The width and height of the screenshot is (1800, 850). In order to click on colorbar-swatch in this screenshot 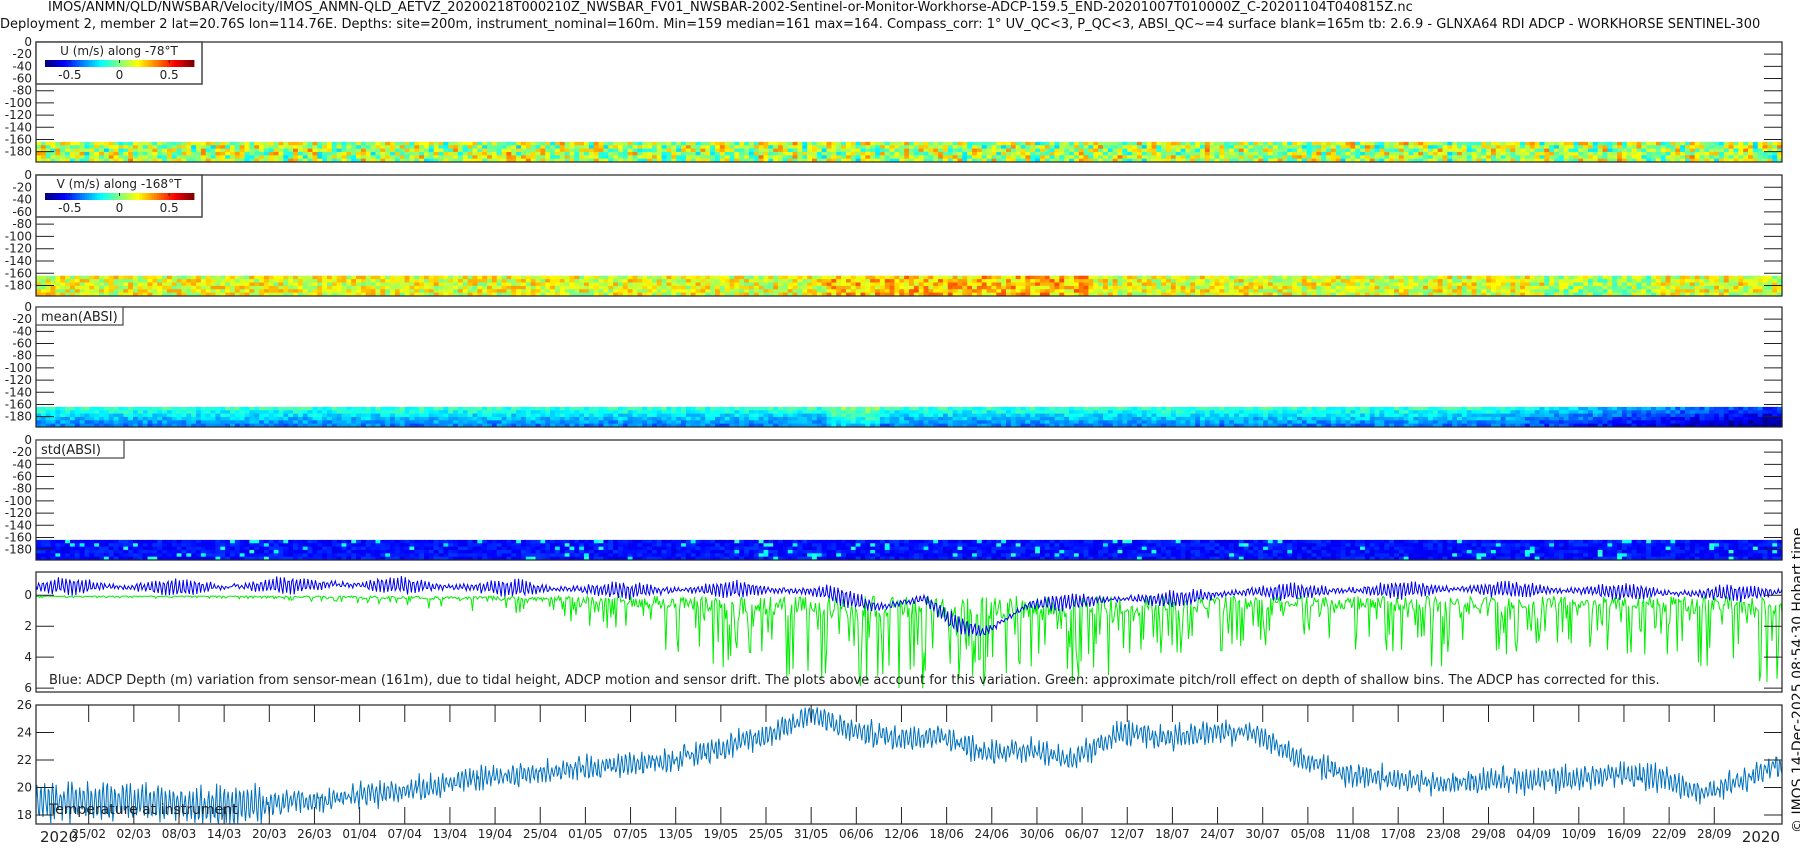, I will do `click(138, 63)`.